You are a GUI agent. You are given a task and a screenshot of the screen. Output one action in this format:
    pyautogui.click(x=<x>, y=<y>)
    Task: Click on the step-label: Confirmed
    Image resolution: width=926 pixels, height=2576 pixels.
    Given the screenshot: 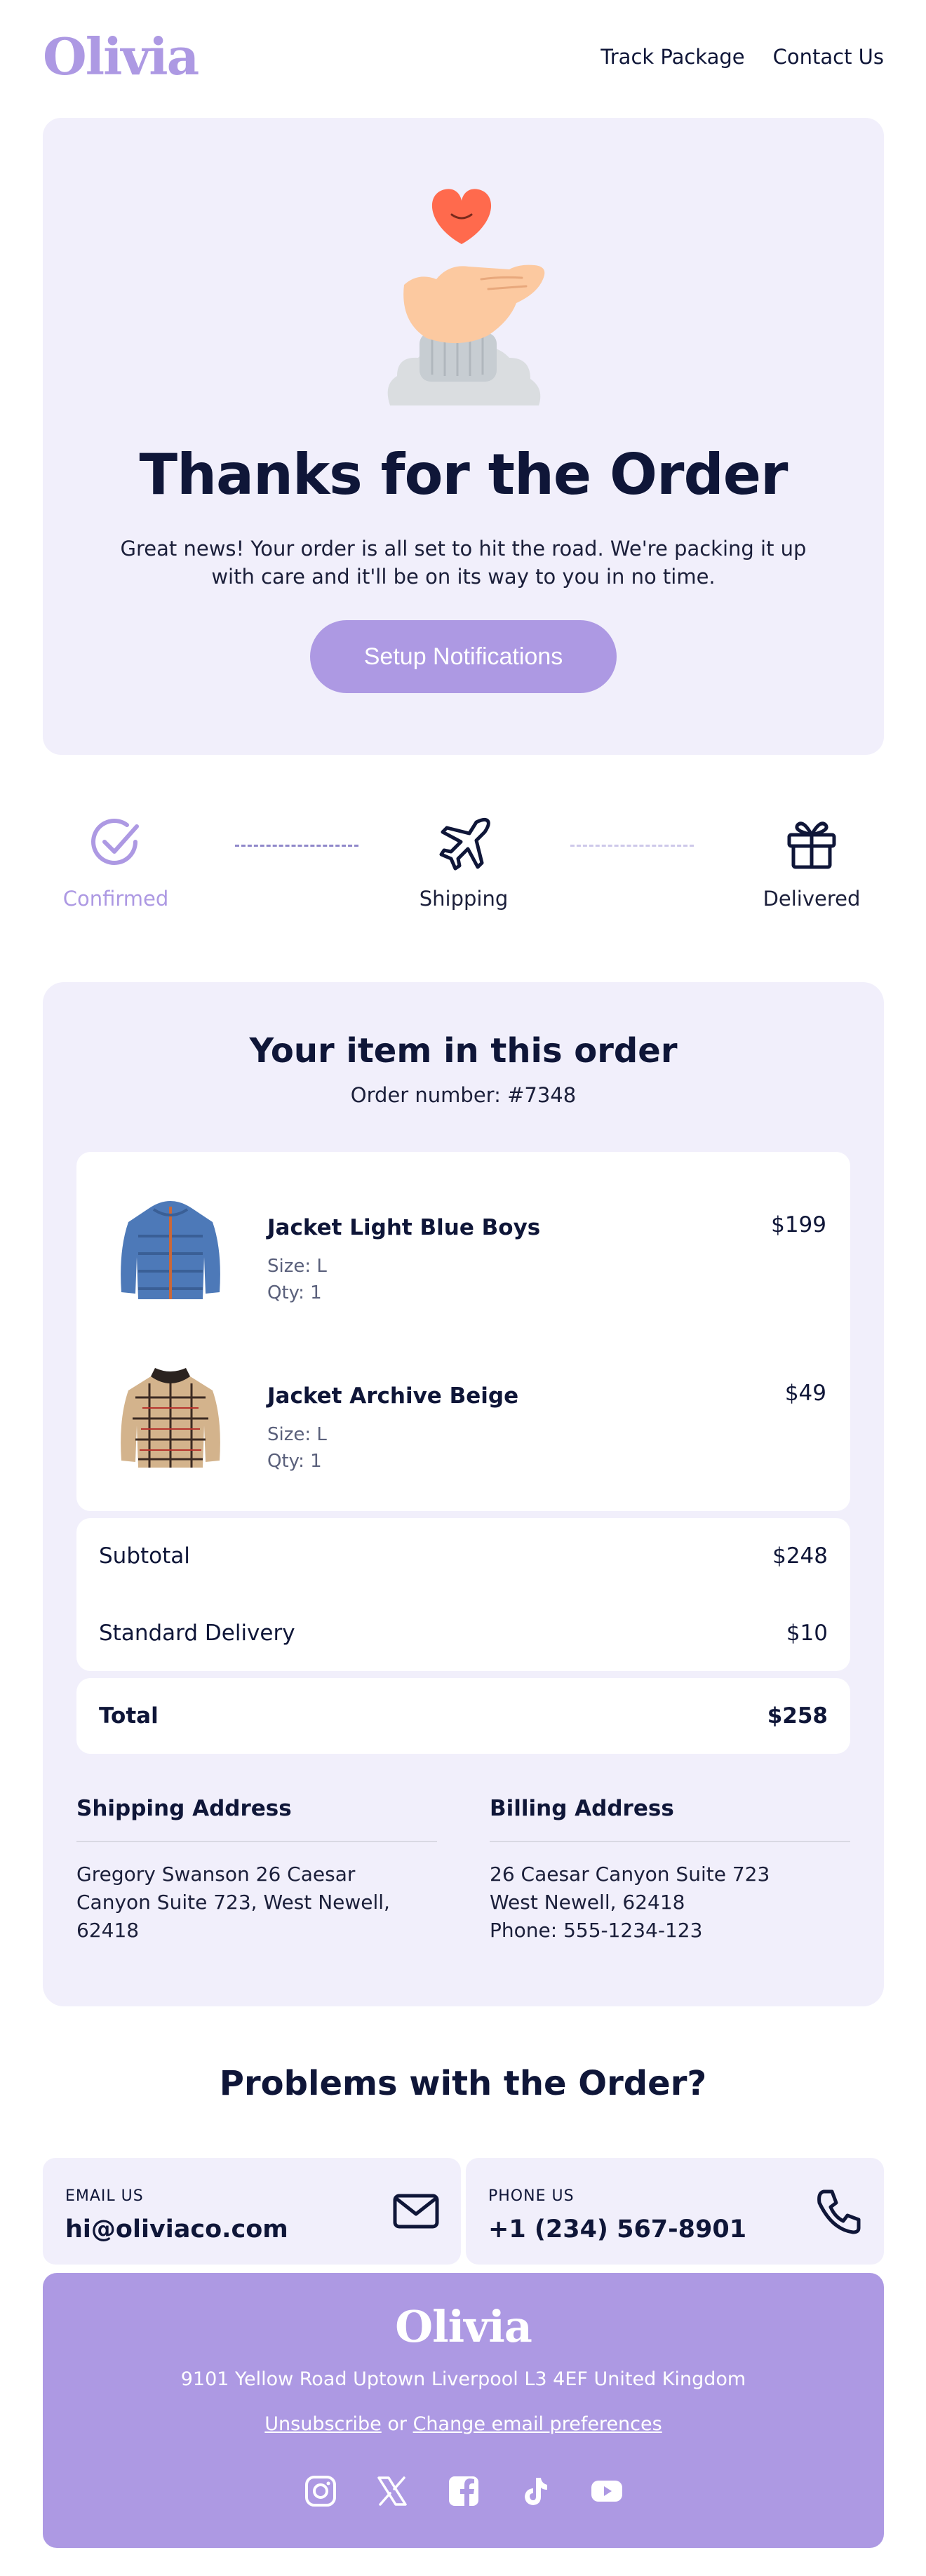 What is the action you would take?
    pyautogui.click(x=115, y=899)
    